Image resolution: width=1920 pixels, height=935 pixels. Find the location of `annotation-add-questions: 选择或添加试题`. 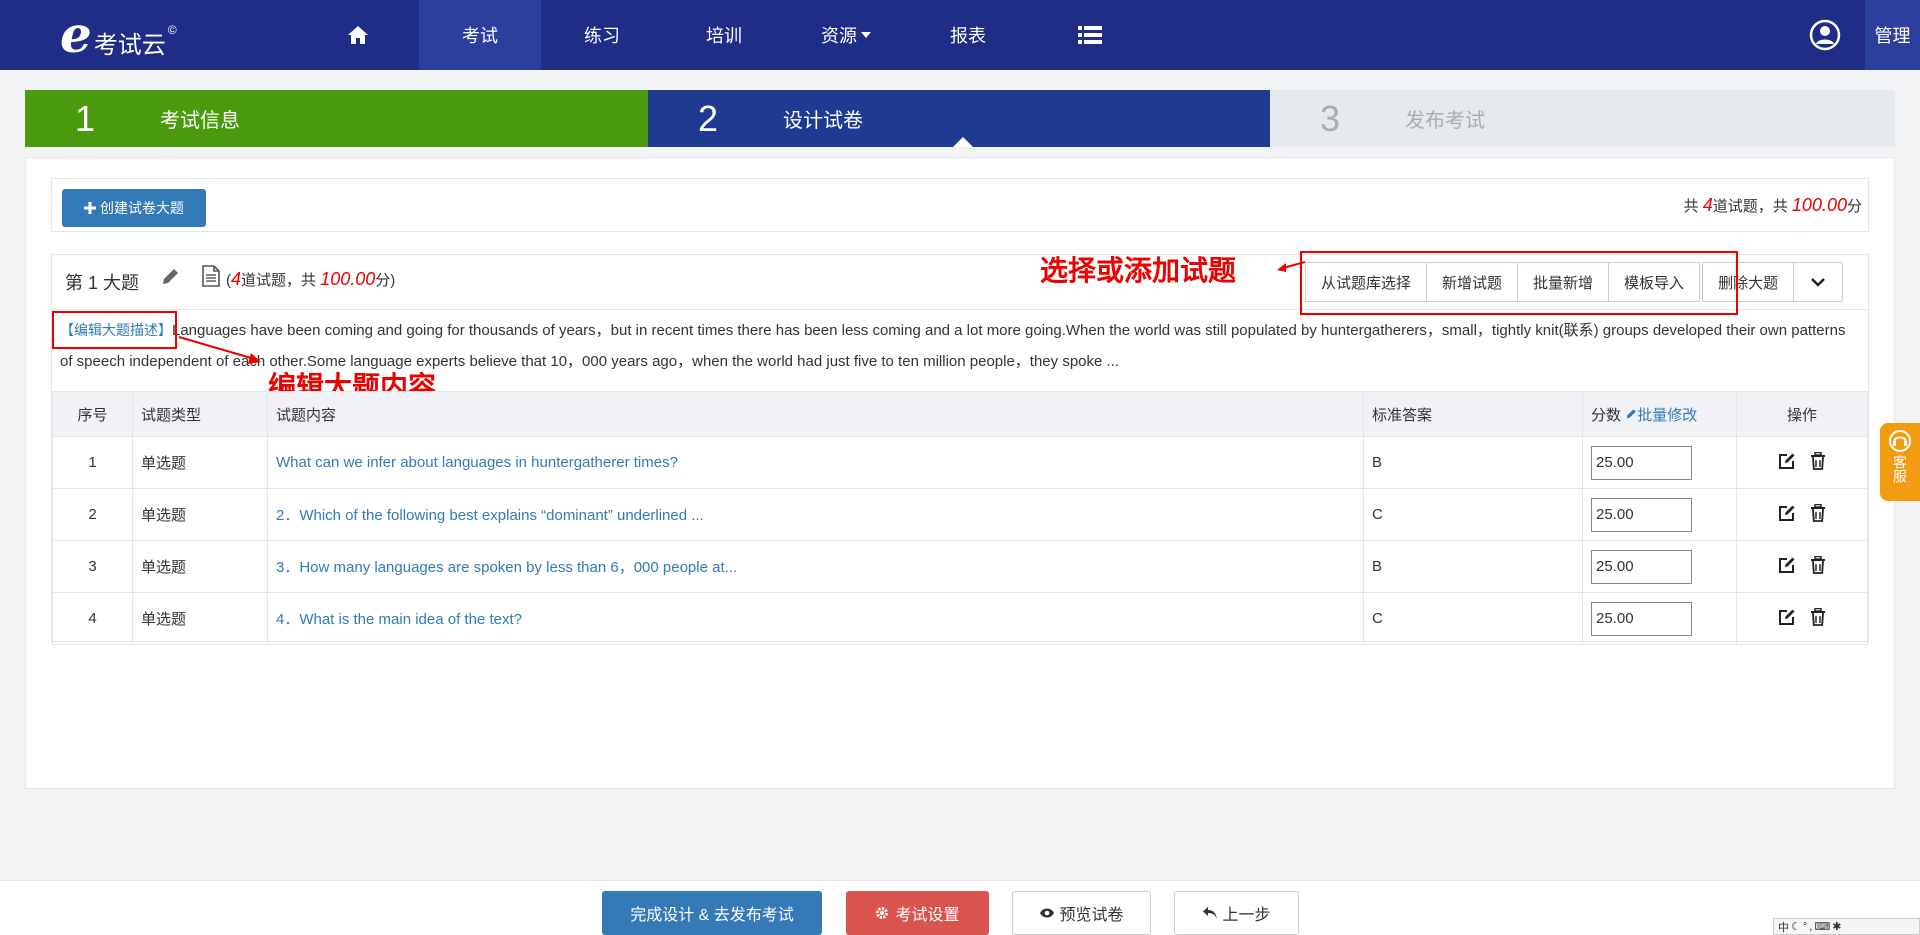

annotation-add-questions: 选择或添加试题 is located at coordinates (1138, 270).